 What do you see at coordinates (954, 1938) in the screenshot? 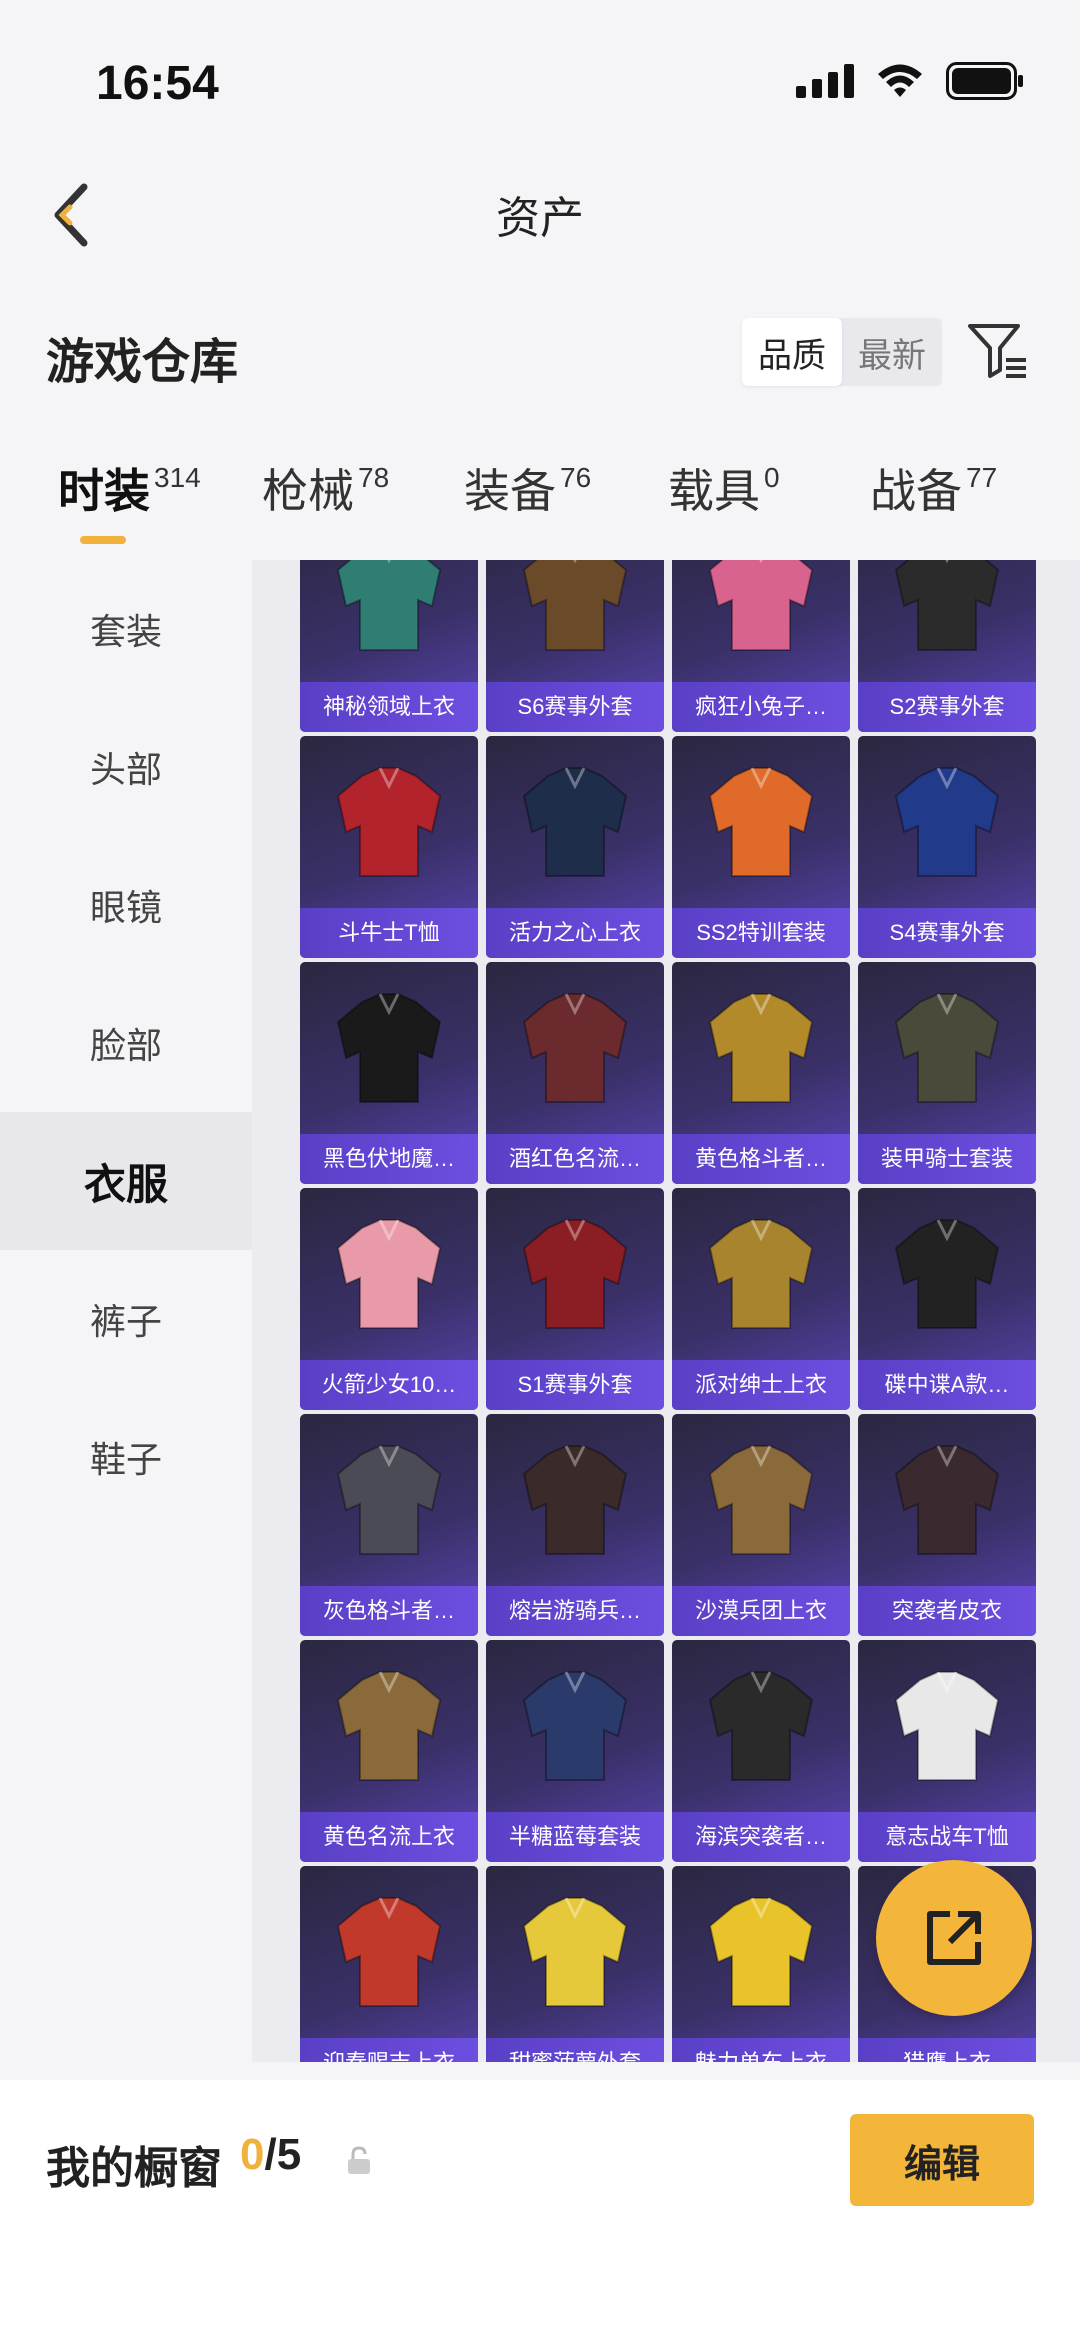
I see `share-button` at bounding box center [954, 1938].